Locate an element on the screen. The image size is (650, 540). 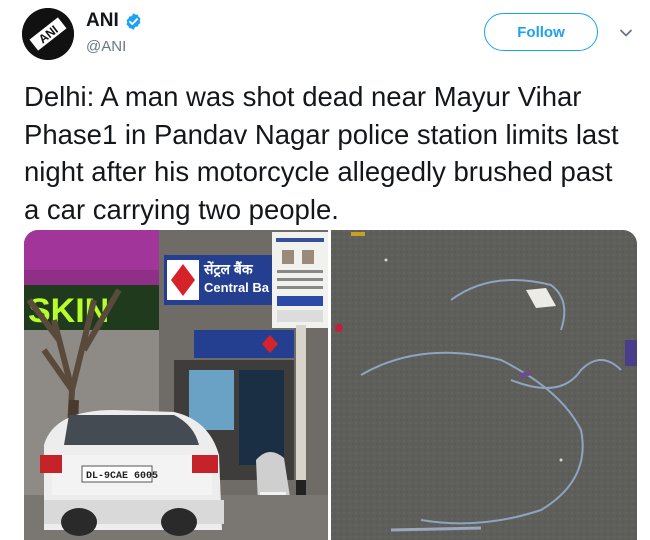
chevron-down-icon is located at coordinates (626, 33).